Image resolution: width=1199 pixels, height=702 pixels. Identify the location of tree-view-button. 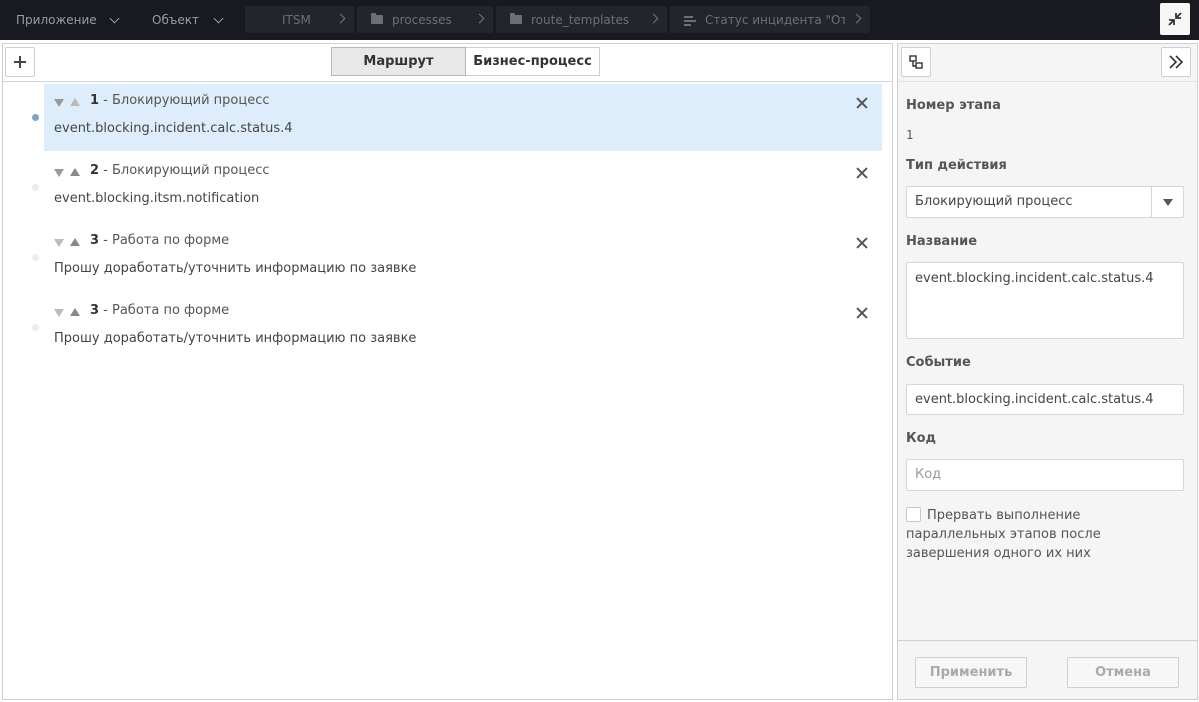
(916, 62).